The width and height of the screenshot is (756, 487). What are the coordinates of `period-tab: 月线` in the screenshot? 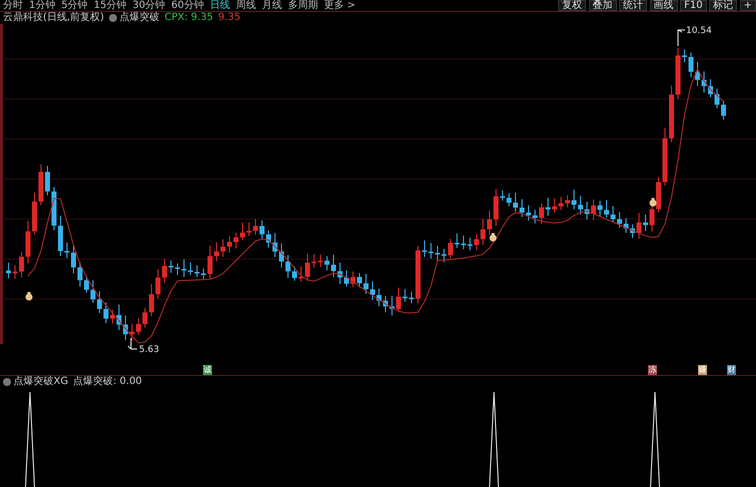 It's located at (271, 5).